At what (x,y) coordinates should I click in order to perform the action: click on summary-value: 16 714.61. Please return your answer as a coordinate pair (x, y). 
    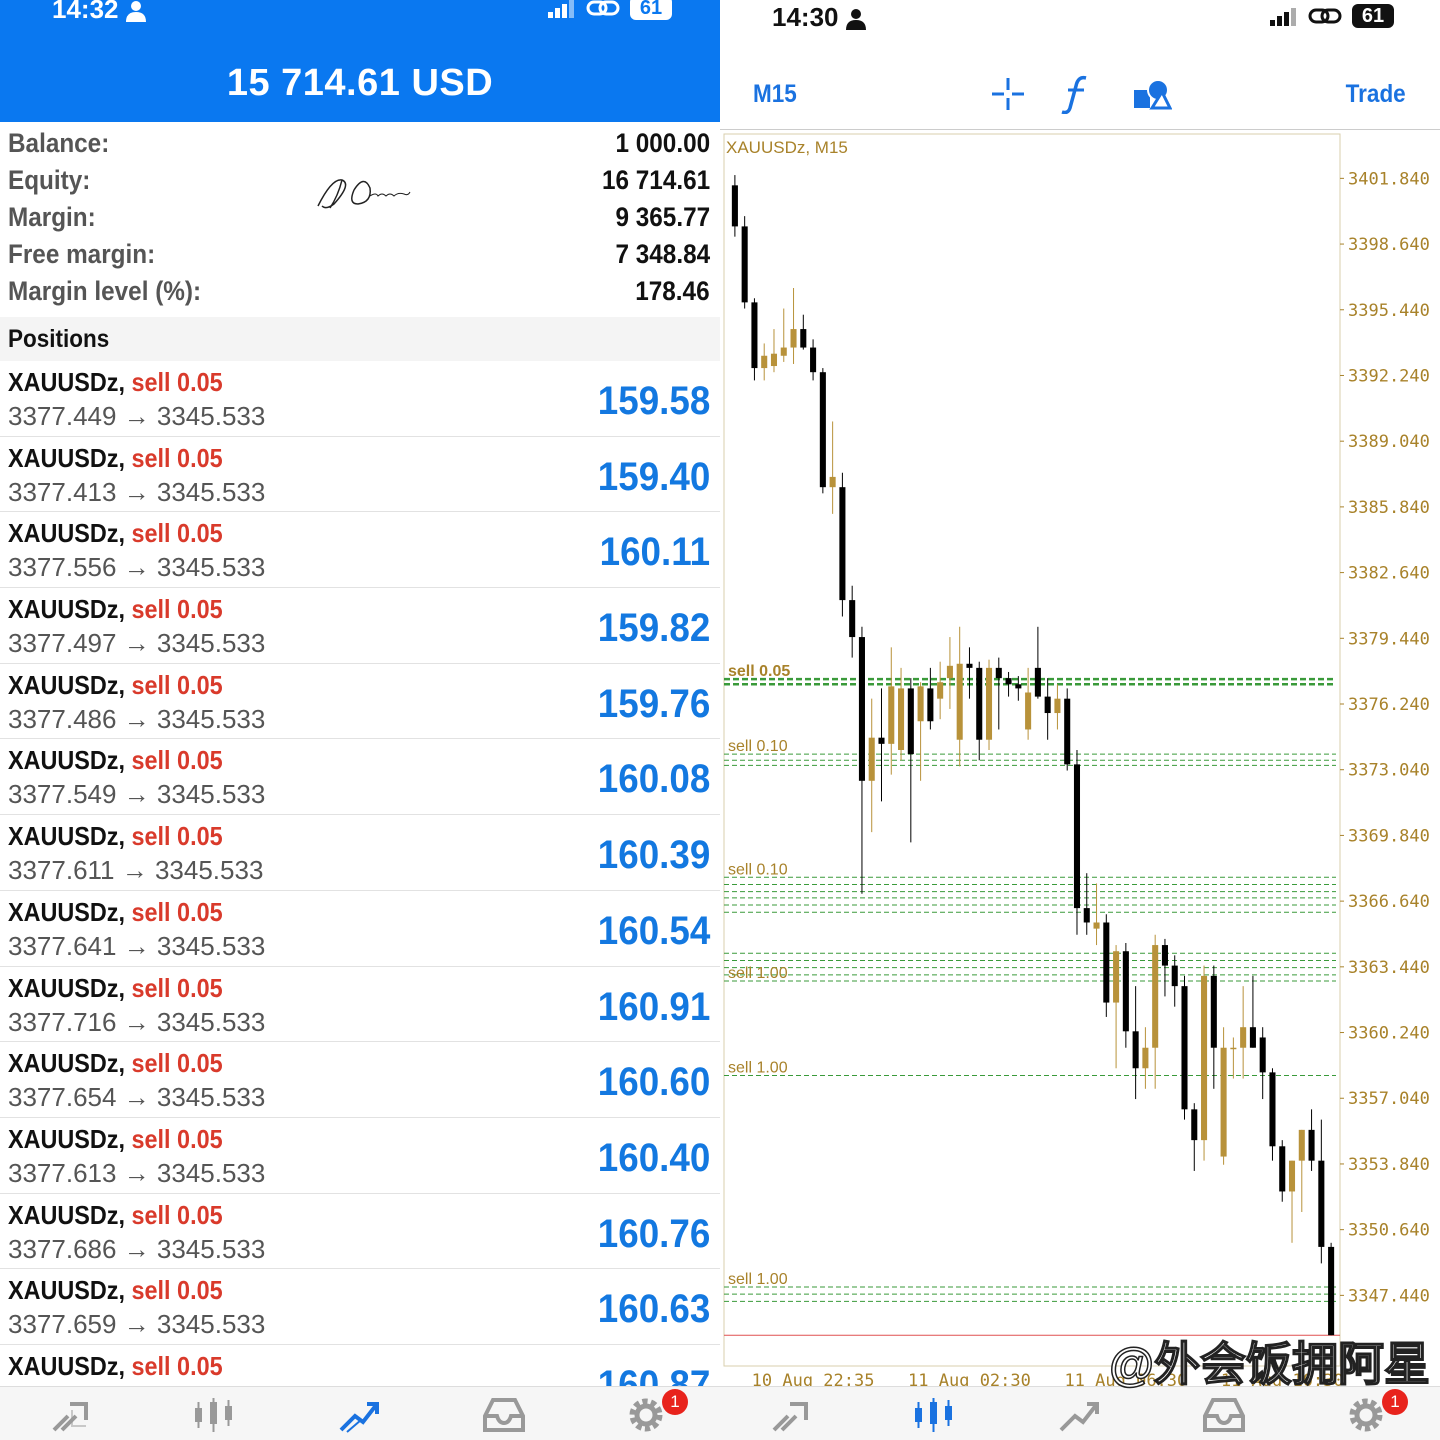
    Looking at the image, I should click on (655, 180).